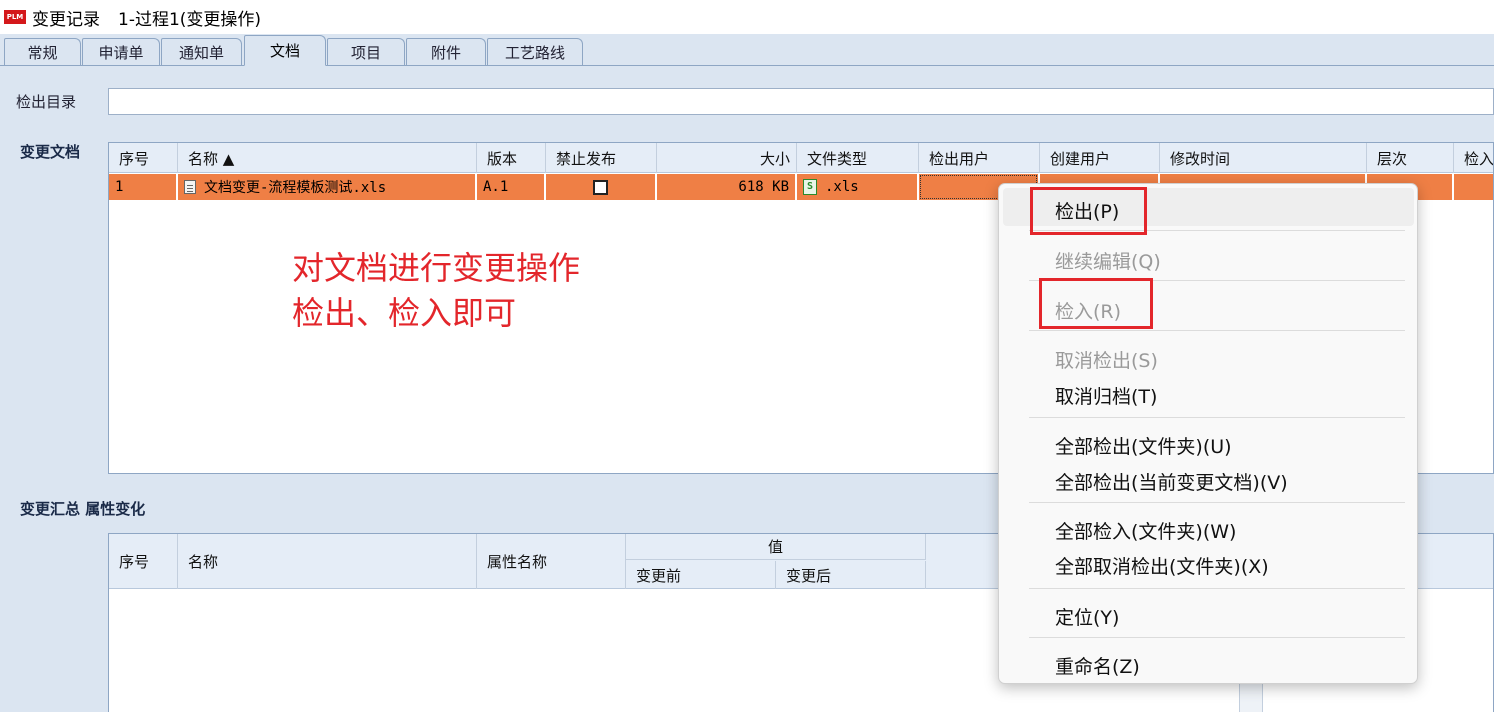 The width and height of the screenshot is (1494, 712). I want to click on plm-logo-icon: PLM, so click(15, 17).